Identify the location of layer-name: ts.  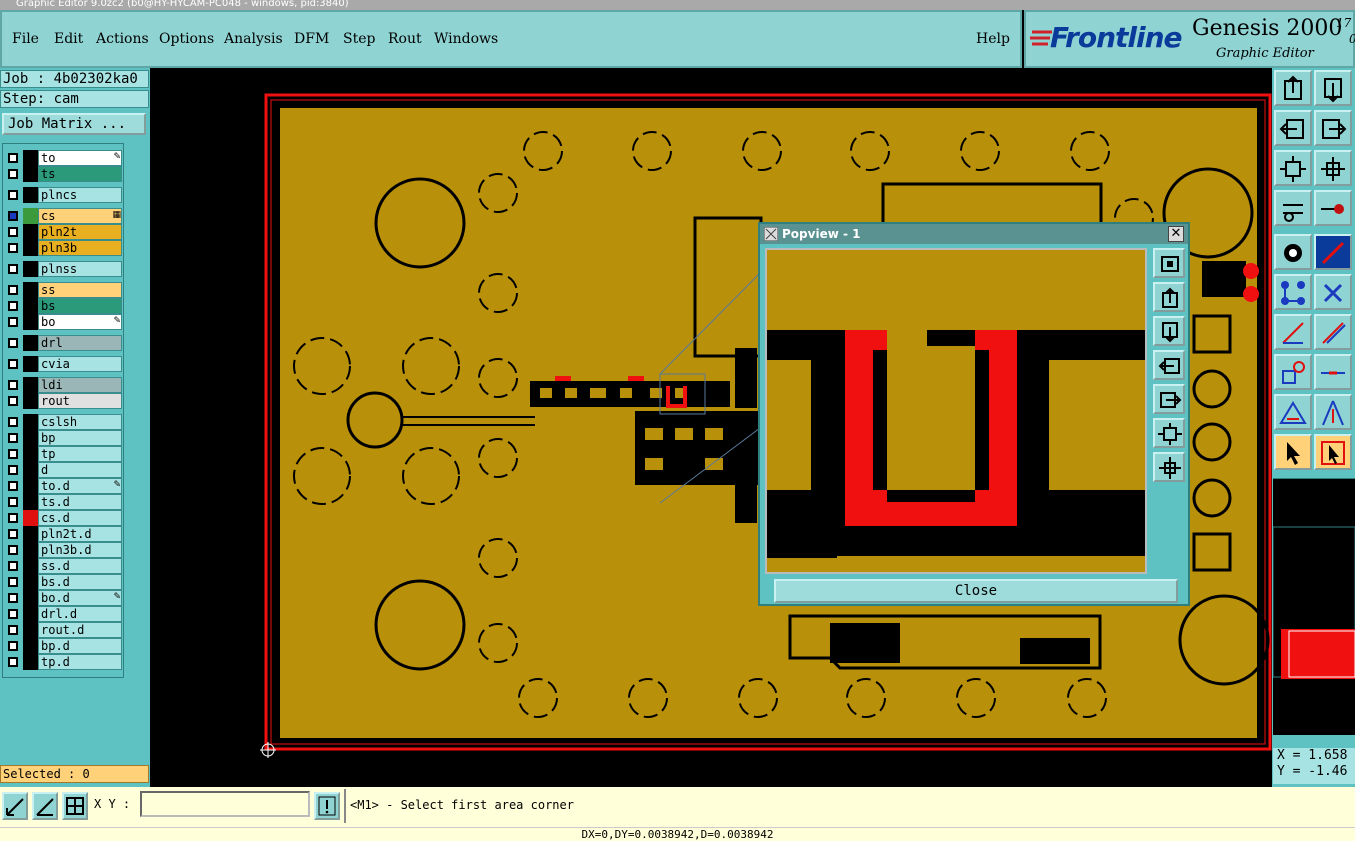
(80, 174).